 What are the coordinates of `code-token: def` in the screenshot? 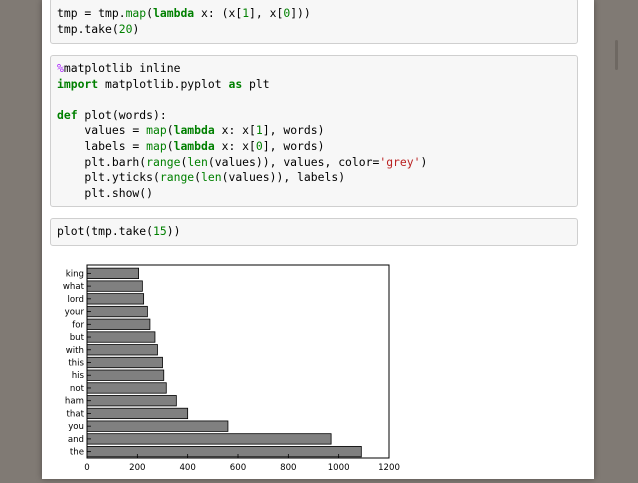 It's located at (67, 114).